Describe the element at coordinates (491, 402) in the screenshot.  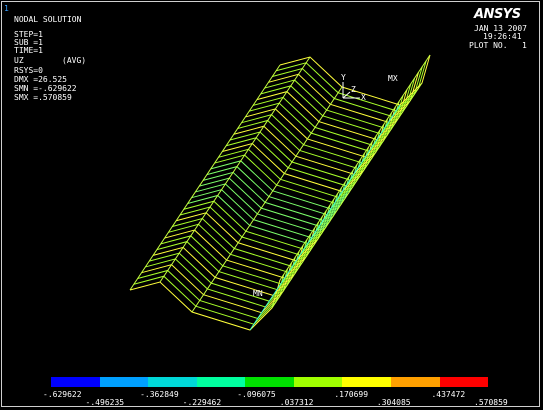
I see `legend-value-upper: .570859` at that location.